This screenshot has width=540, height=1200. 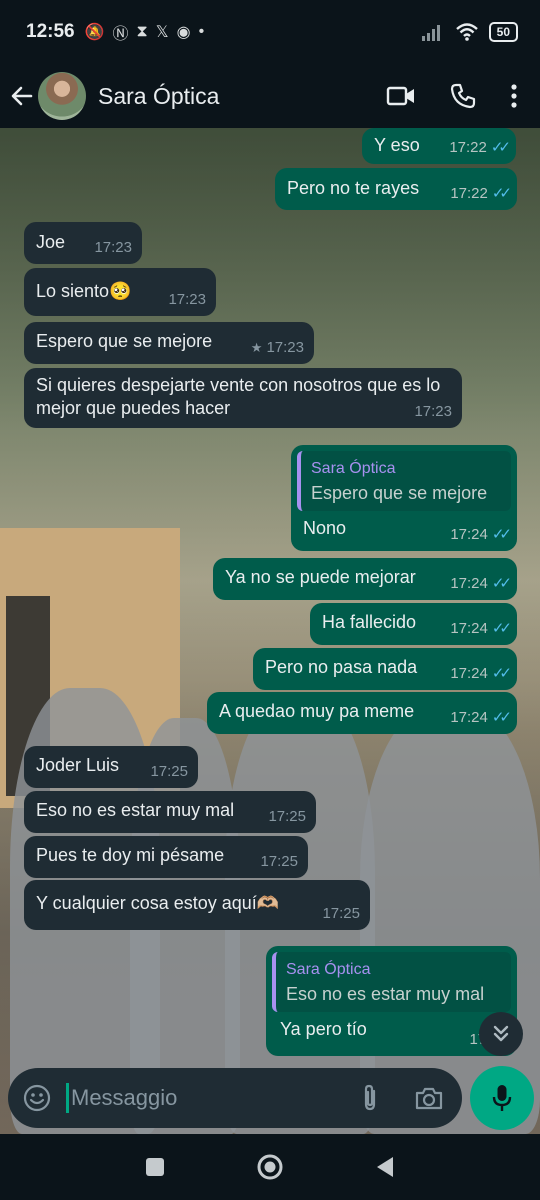 What do you see at coordinates (341, 667) in the screenshot?
I see `message-text: Pero no pasa nada` at bounding box center [341, 667].